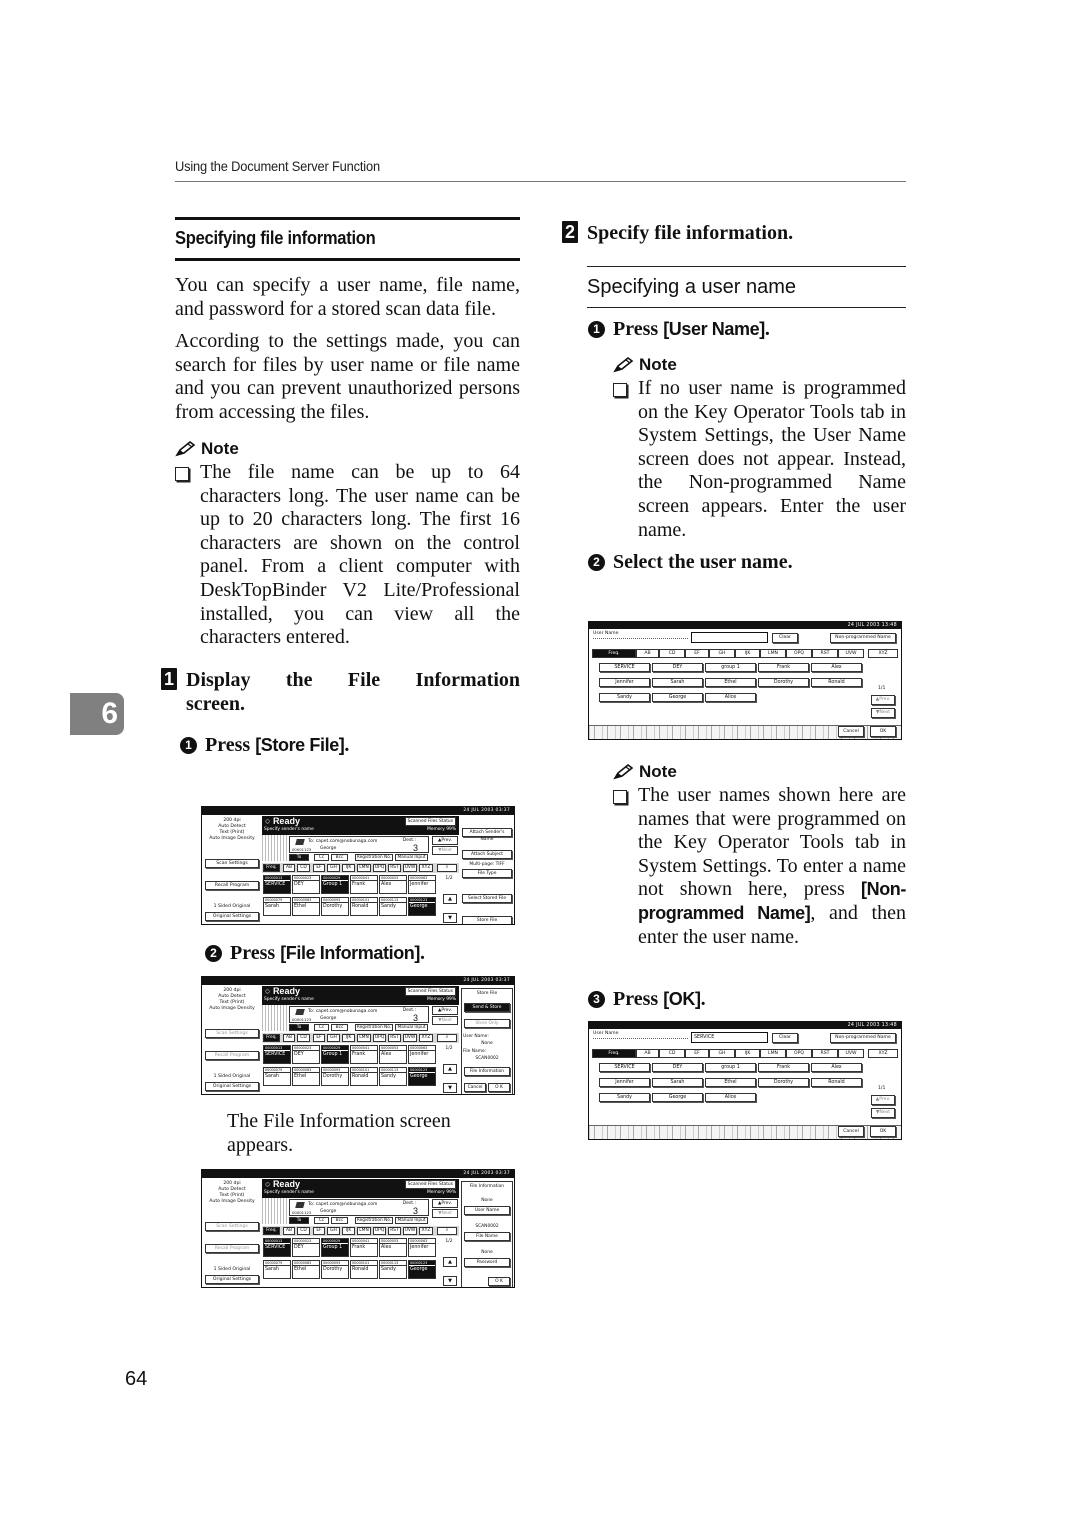 The height and width of the screenshot is (1528, 1080). I want to click on user-name-cell: group 1, so click(730, 667).